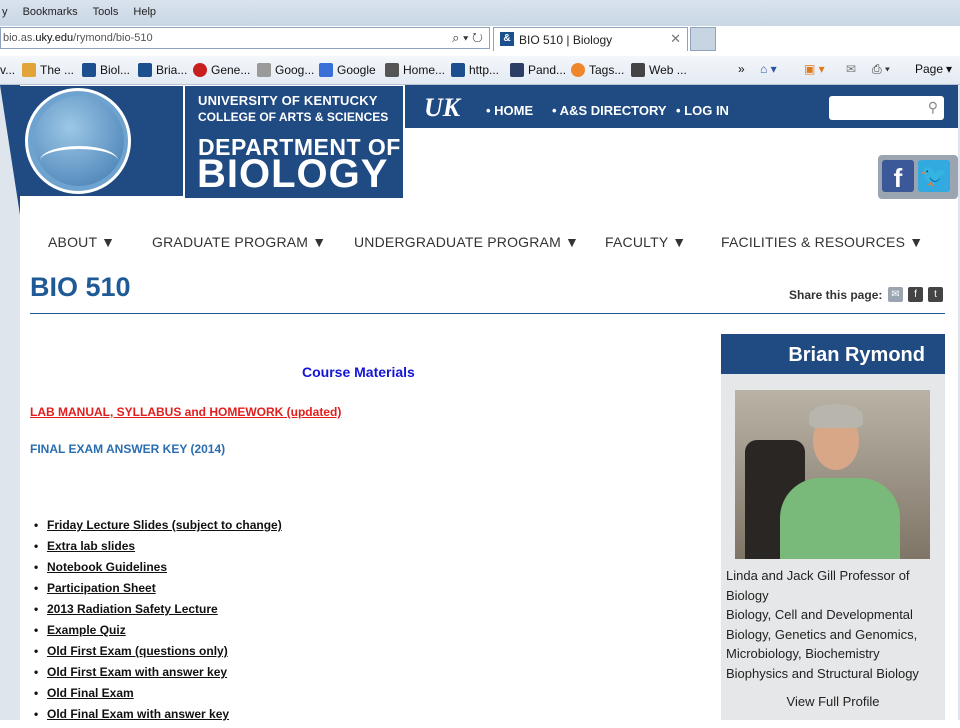  Describe the element at coordinates (898, 176) in the screenshot. I see `facebook-icon: f` at that location.